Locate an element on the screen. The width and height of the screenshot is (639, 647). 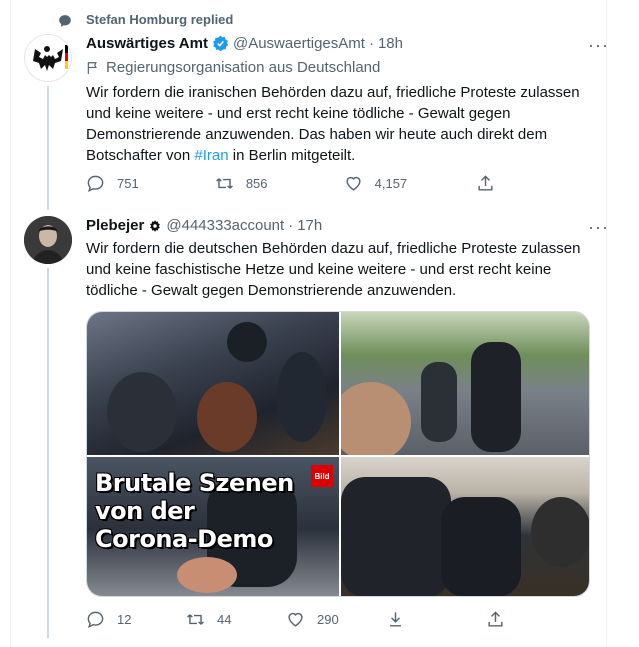
like-count: 290 is located at coordinates (328, 619).